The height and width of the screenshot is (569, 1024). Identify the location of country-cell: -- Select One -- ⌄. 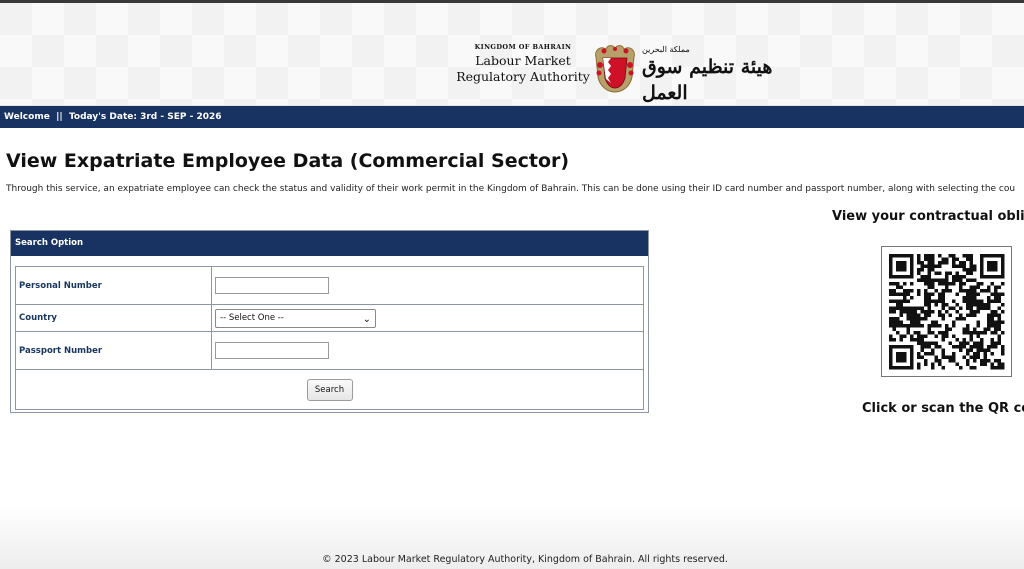
(427, 318).